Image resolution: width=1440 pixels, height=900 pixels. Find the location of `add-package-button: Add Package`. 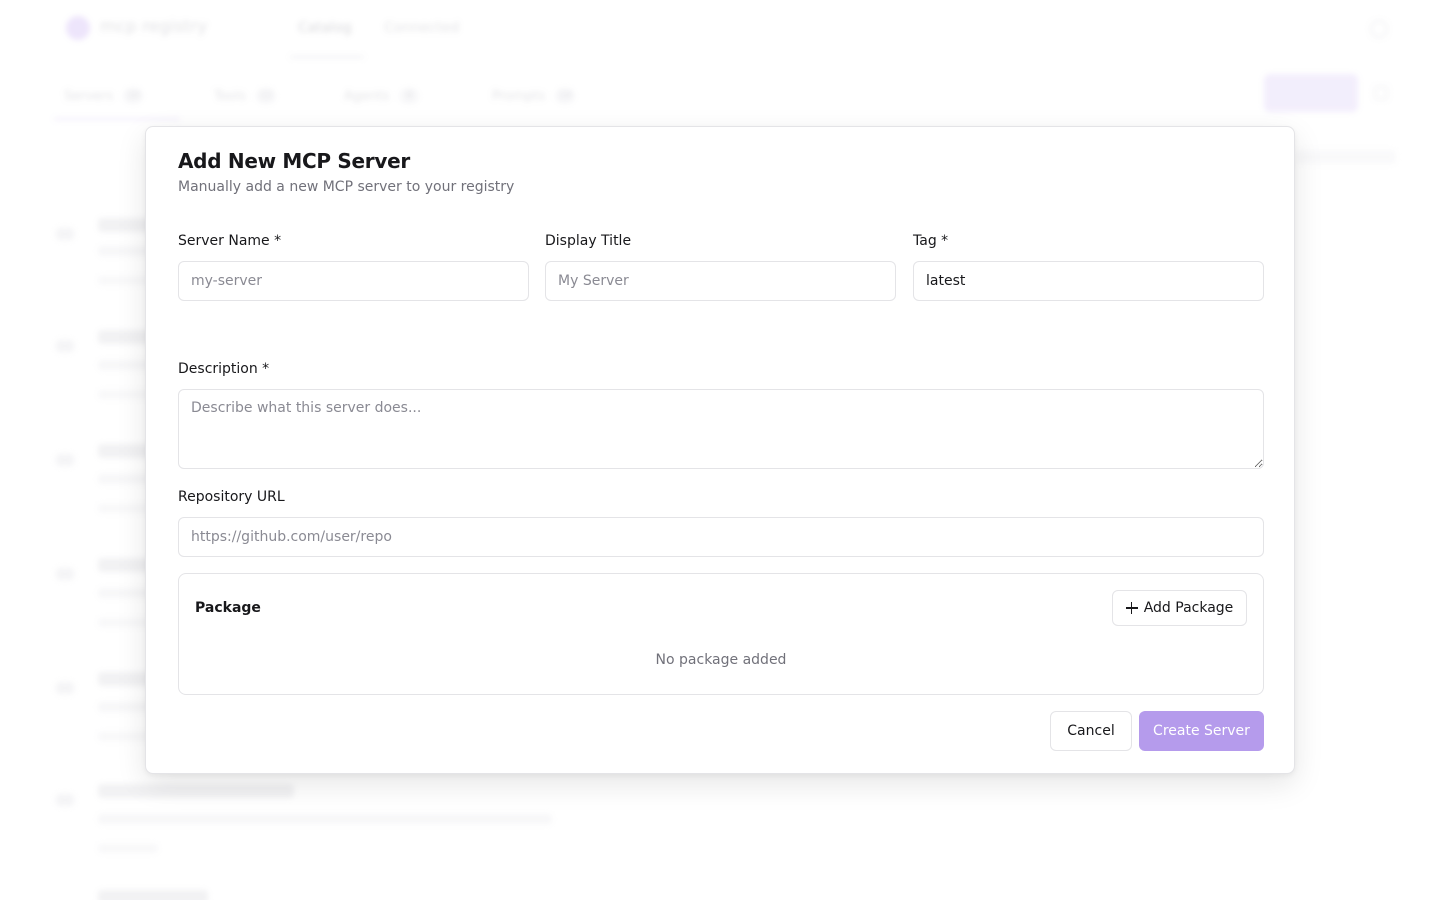

add-package-button: Add Package is located at coordinates (1179, 608).